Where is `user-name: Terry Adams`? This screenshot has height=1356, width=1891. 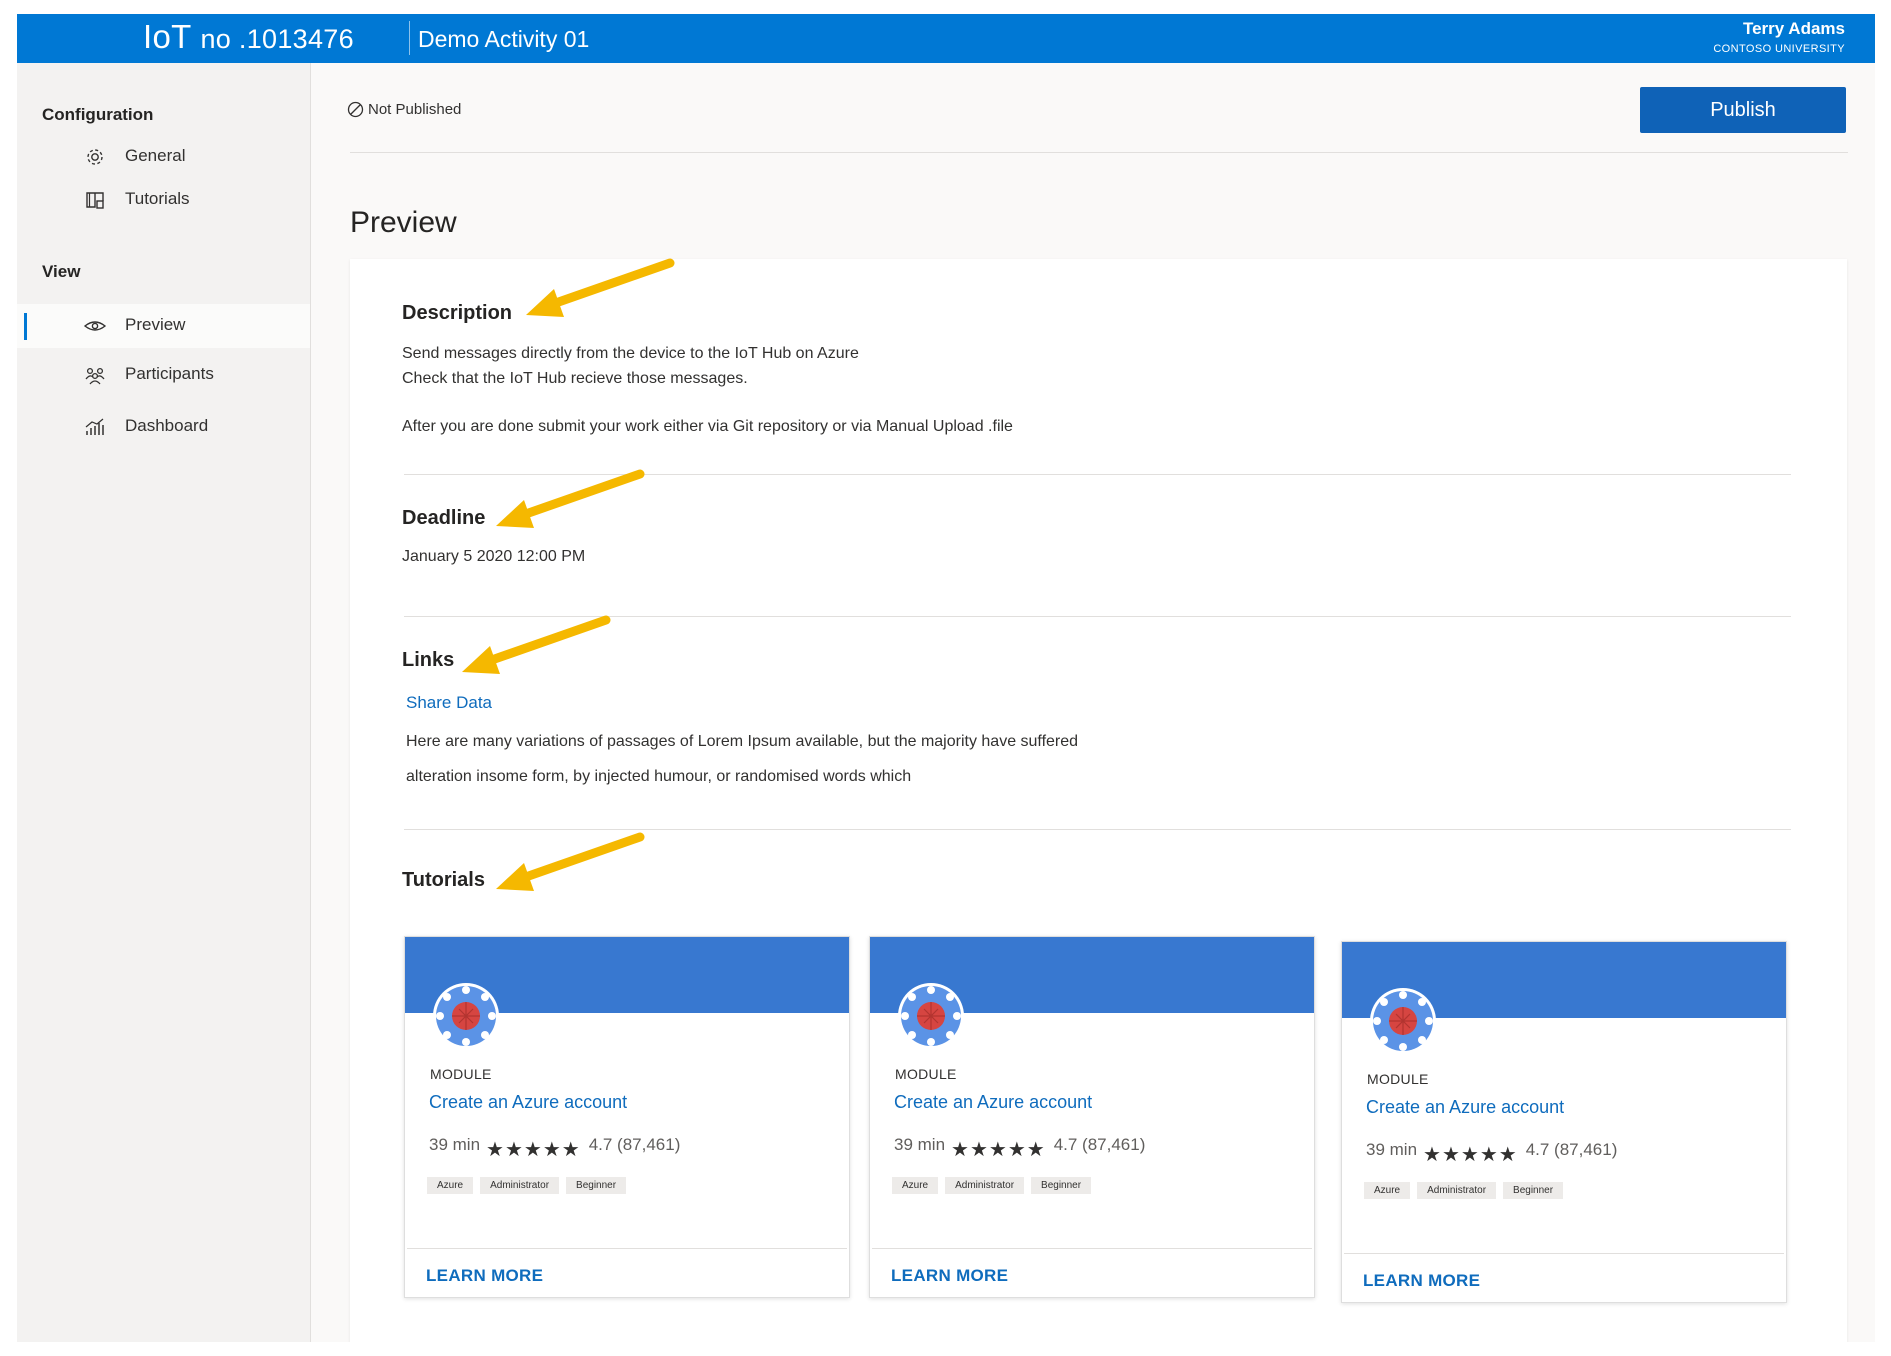 user-name: Terry Adams is located at coordinates (1793, 28).